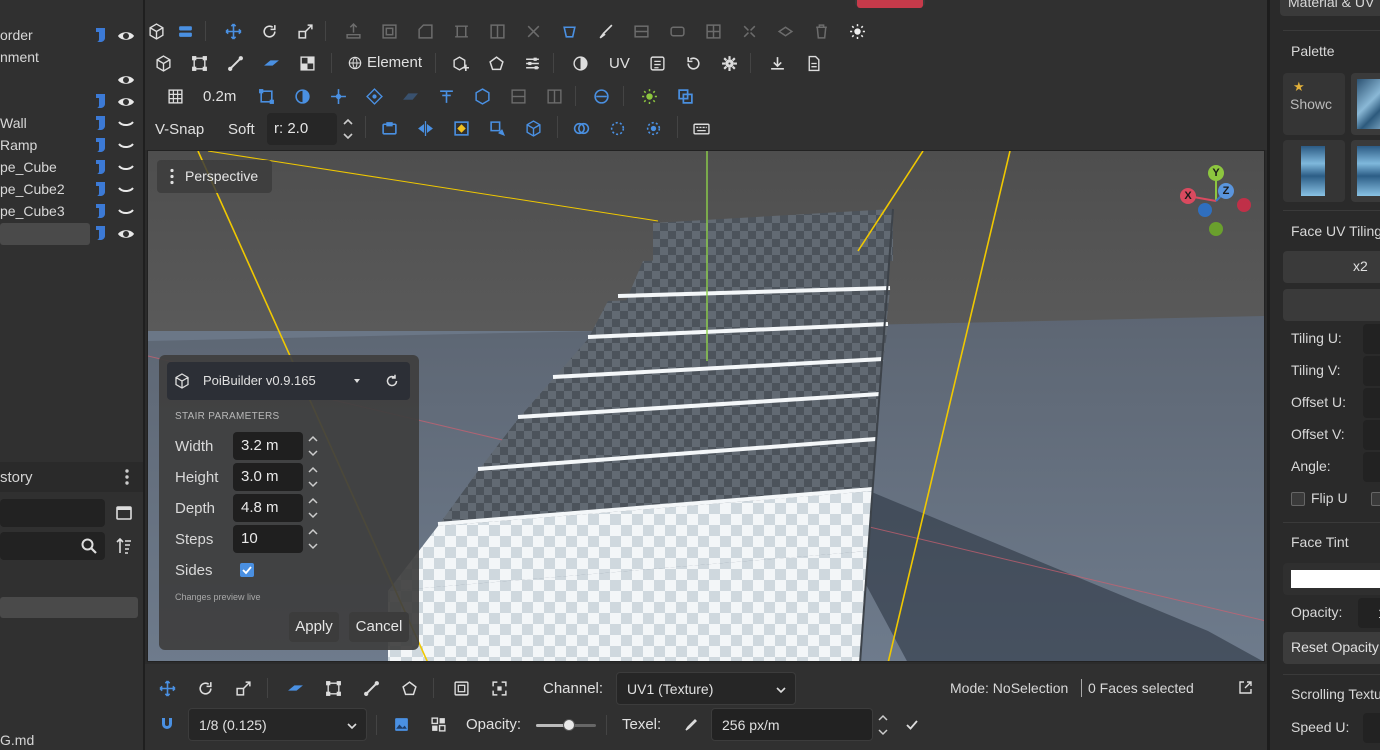  Describe the element at coordinates (1371, 403) in the screenshot. I see `offset-u-input` at that location.